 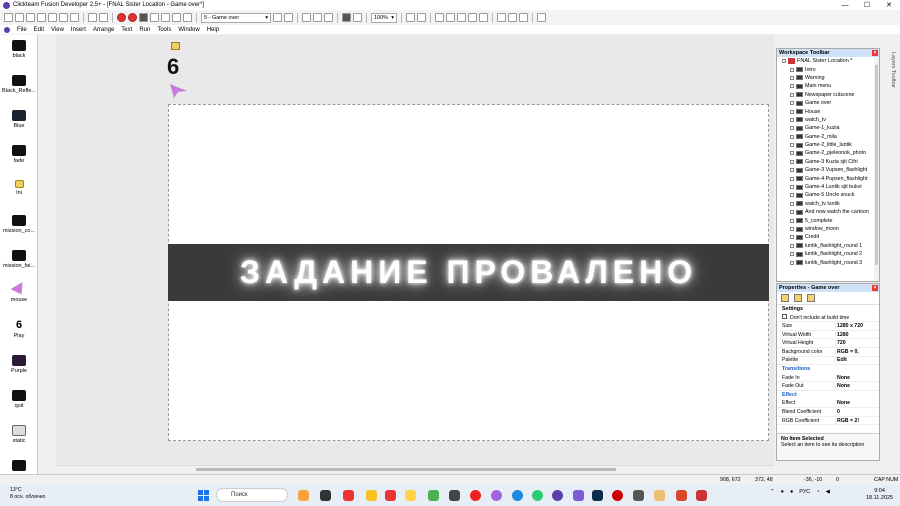 I want to click on weather-widget: 13°C 8 осн. облачно, so click(x=27, y=494).